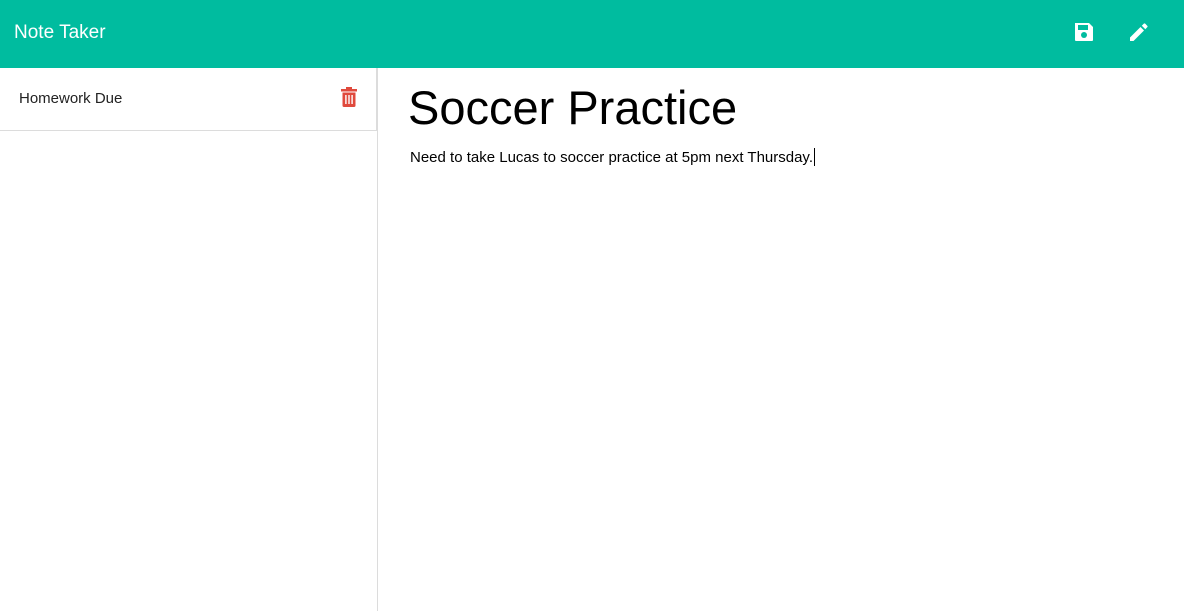  I want to click on new-note-button, so click(1139, 32).